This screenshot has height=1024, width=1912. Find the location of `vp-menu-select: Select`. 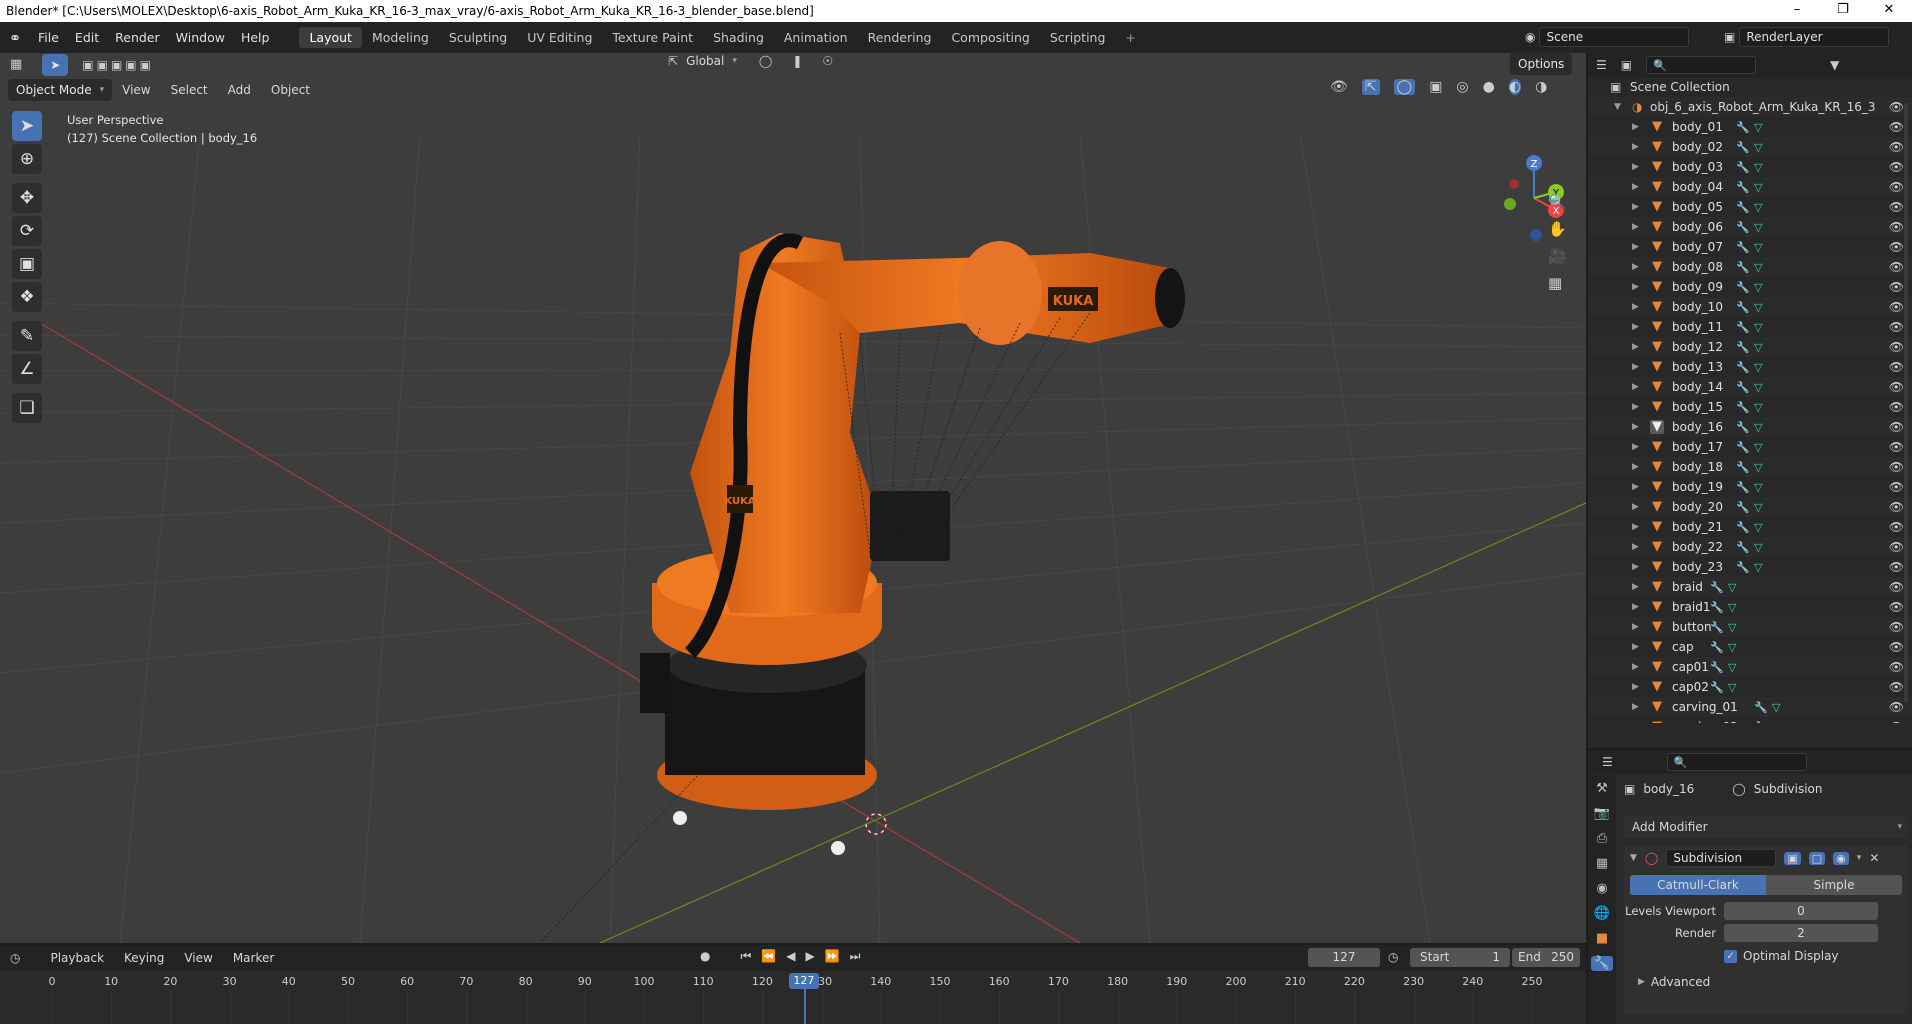

vp-menu-select: Select is located at coordinates (189, 90).